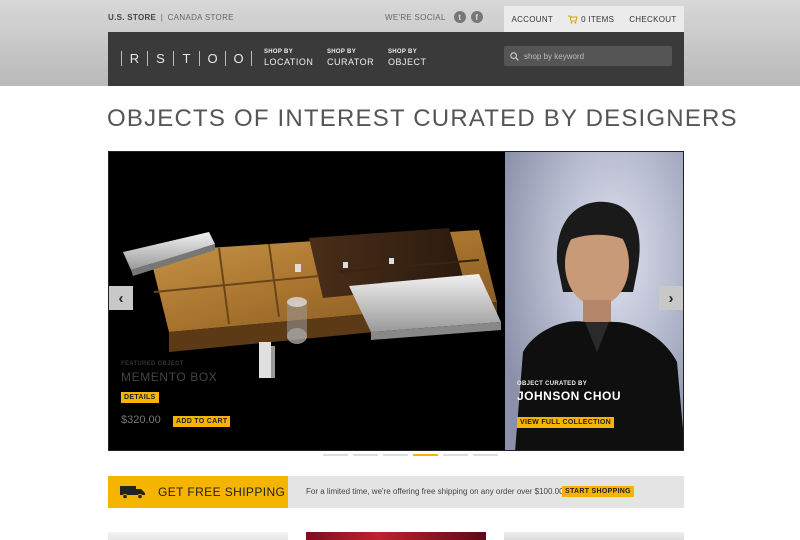  Describe the element at coordinates (422, 118) in the screenshot. I see `page-headline: OBJECTS OF INTEREST CURATED BY DESIGNERS` at that location.